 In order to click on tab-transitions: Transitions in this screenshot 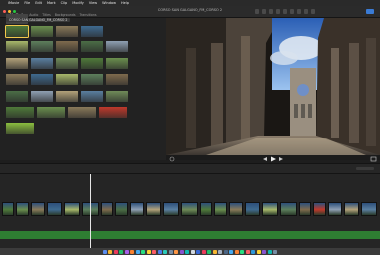, I will do `click(87, 15)`.